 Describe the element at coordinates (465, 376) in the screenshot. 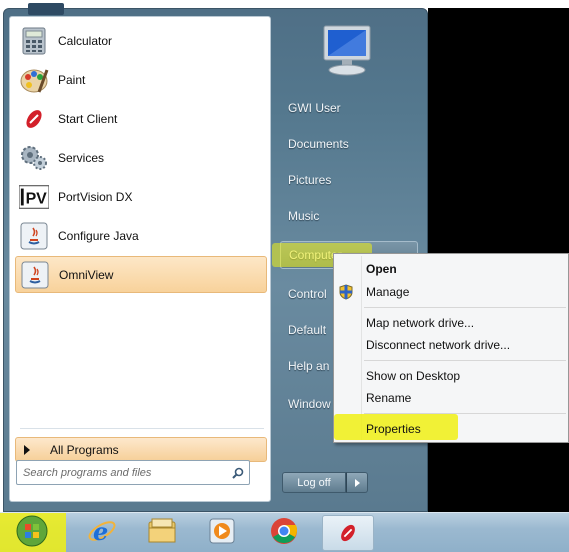

I see `ctx-show-on-desktop: Show on Desktop` at that location.